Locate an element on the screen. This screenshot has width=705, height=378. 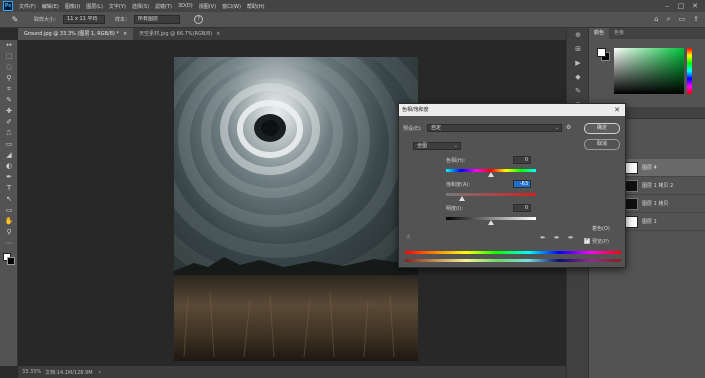
tab-color: 颜色 is located at coordinates (599, 33).